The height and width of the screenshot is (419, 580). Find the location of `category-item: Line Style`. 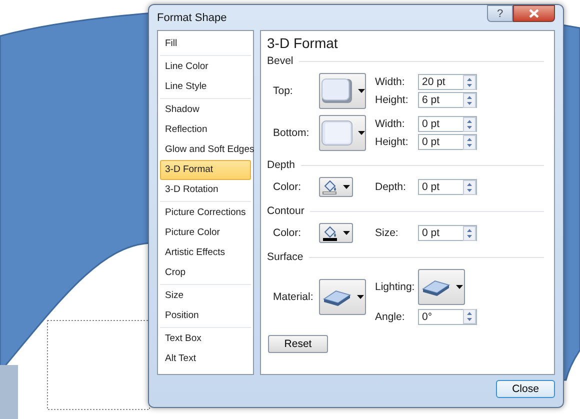

category-item: Line Style is located at coordinates (205, 87).